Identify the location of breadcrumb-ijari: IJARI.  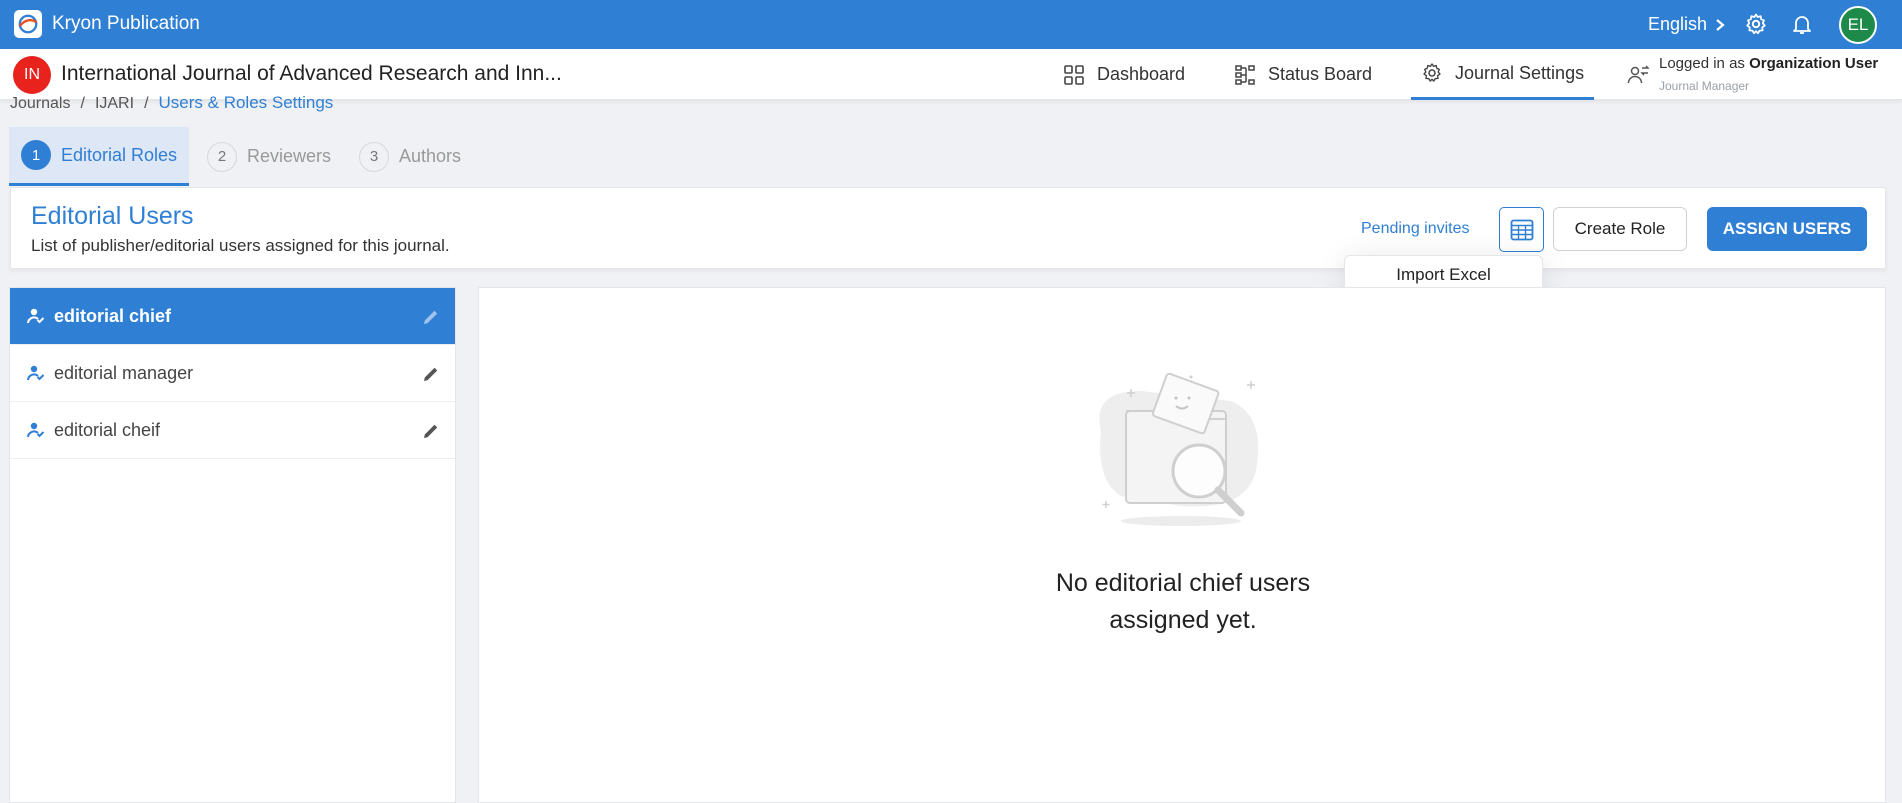
(114, 103).